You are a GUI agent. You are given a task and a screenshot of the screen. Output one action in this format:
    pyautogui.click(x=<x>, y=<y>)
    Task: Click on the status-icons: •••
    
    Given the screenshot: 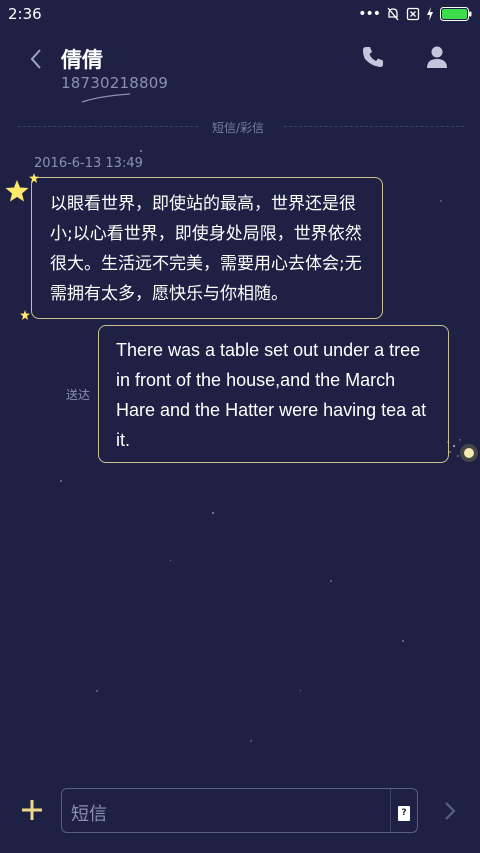 What is the action you would take?
    pyautogui.click(x=415, y=14)
    